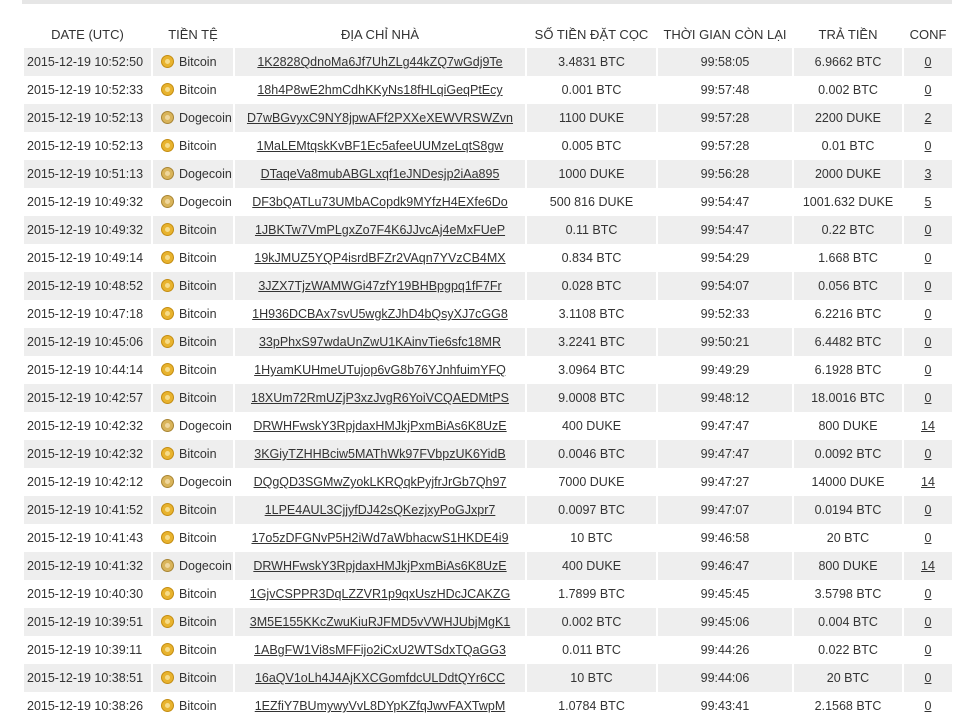  Describe the element at coordinates (591, 510) in the screenshot. I see `deposit-cell: 0.0097 BTC` at that location.